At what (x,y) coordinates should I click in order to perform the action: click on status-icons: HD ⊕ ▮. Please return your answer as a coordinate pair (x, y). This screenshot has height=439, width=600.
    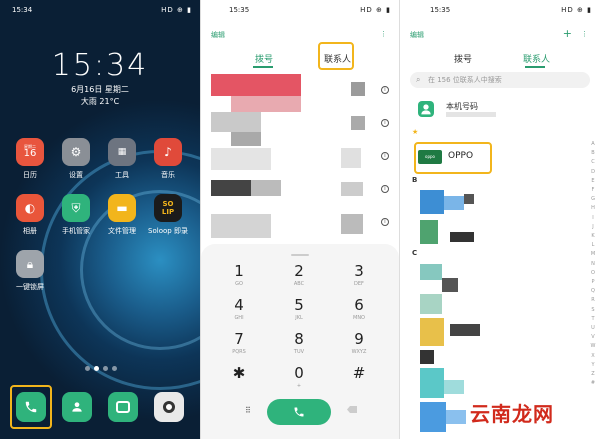
    Looking at the image, I should click on (576, 10).